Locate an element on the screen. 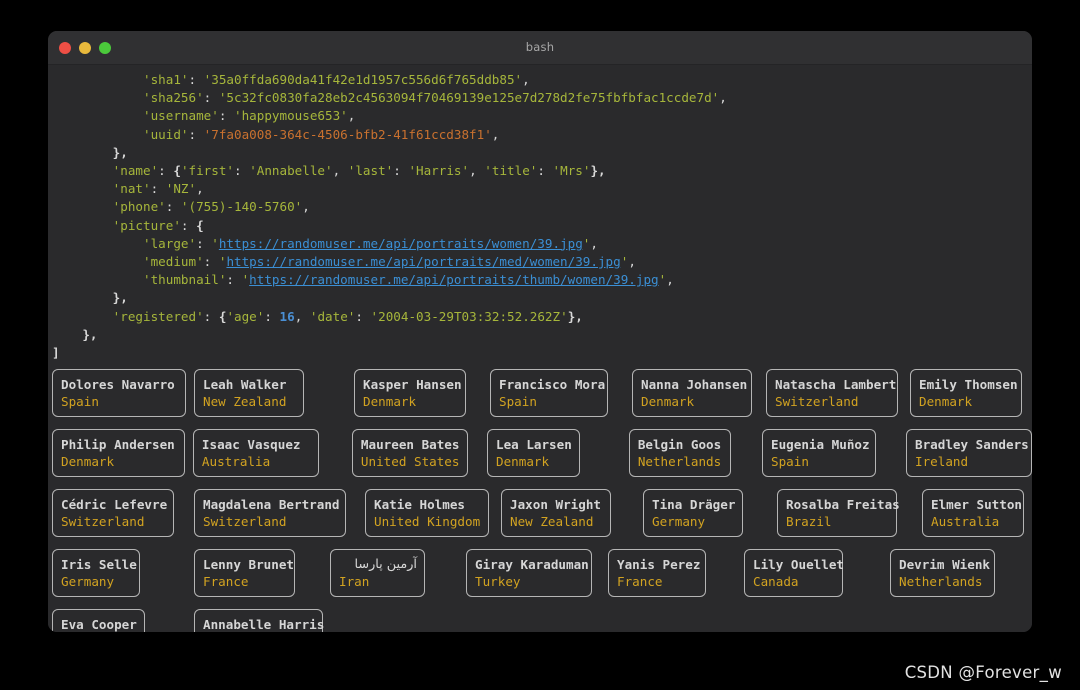 The height and width of the screenshot is (690, 1080). user-card: Elmer Sutton Australia is located at coordinates (973, 513).